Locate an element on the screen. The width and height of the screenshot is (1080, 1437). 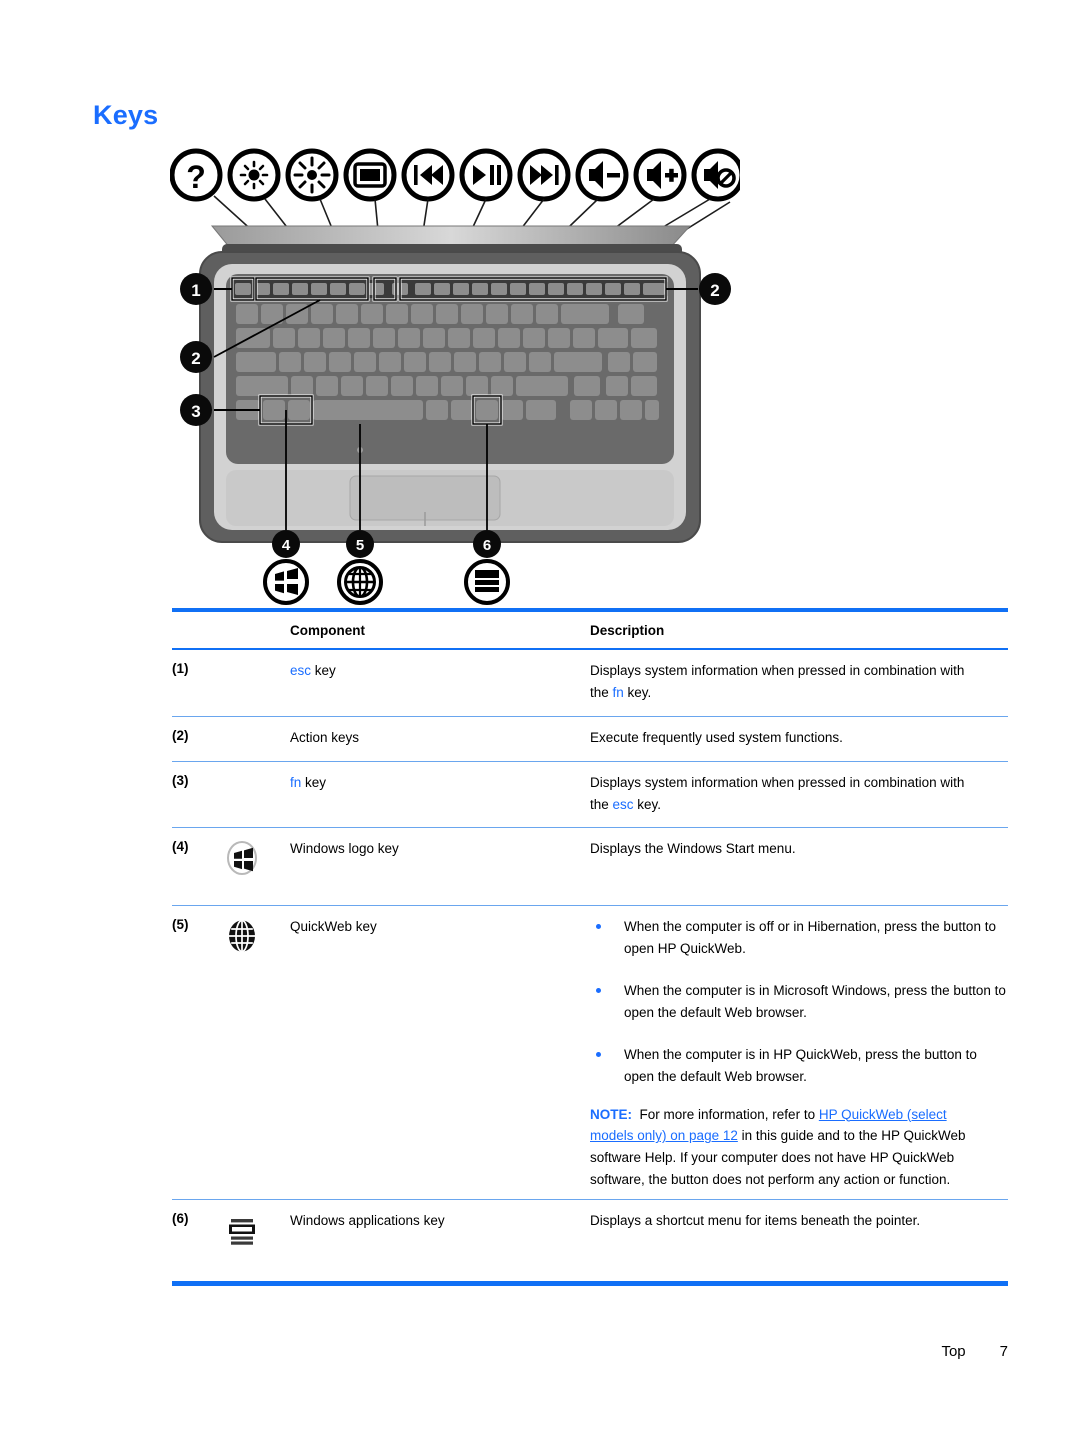
row-number: (3) is located at coordinates (180, 780).